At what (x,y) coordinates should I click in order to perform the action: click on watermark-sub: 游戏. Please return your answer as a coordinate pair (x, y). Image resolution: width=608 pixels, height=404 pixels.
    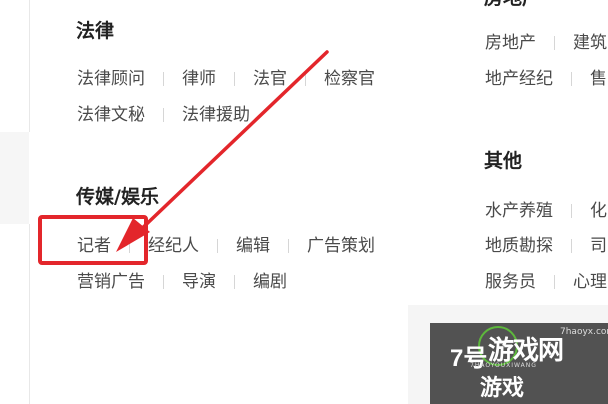
    Looking at the image, I should click on (502, 388).